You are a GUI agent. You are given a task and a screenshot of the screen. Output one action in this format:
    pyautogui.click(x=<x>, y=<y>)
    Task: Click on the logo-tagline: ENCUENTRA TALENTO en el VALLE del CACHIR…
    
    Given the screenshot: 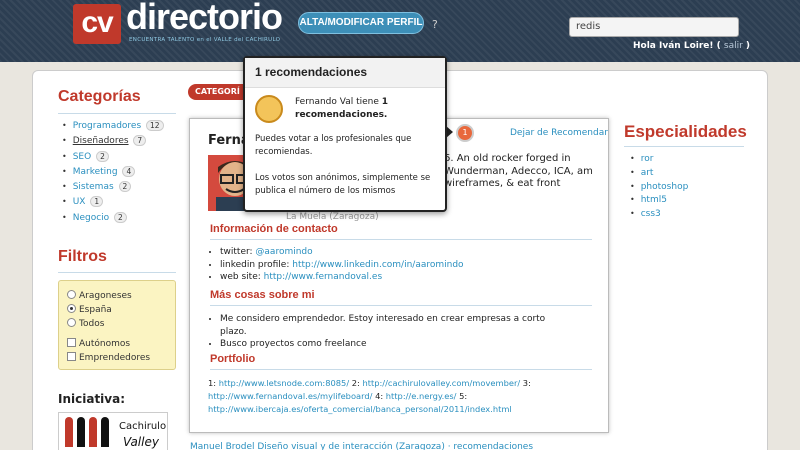 What is the action you would take?
    pyautogui.click(x=205, y=40)
    